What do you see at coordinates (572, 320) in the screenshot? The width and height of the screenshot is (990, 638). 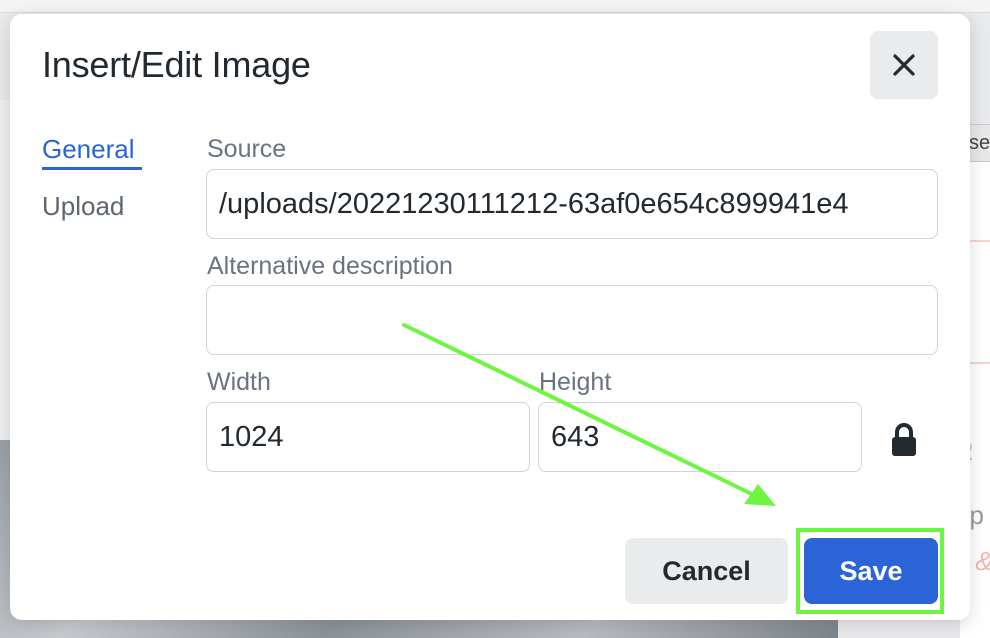 I see `alt-description-input` at bounding box center [572, 320].